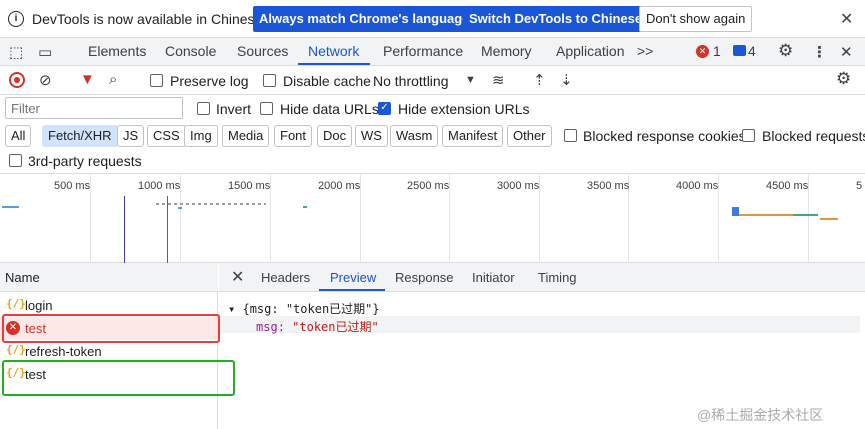 The image size is (865, 429). What do you see at coordinates (570, 135) in the screenshot?
I see `blocked-response-cookies-checkbox` at bounding box center [570, 135].